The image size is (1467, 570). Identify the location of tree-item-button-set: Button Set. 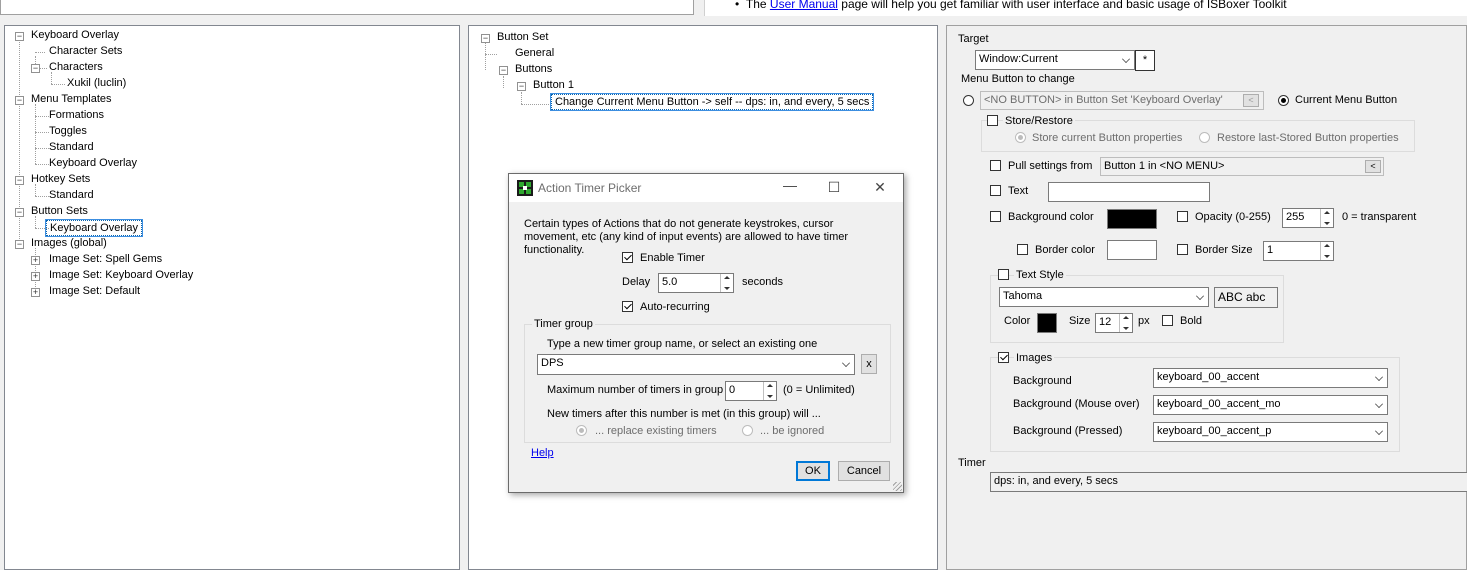
(522, 37).